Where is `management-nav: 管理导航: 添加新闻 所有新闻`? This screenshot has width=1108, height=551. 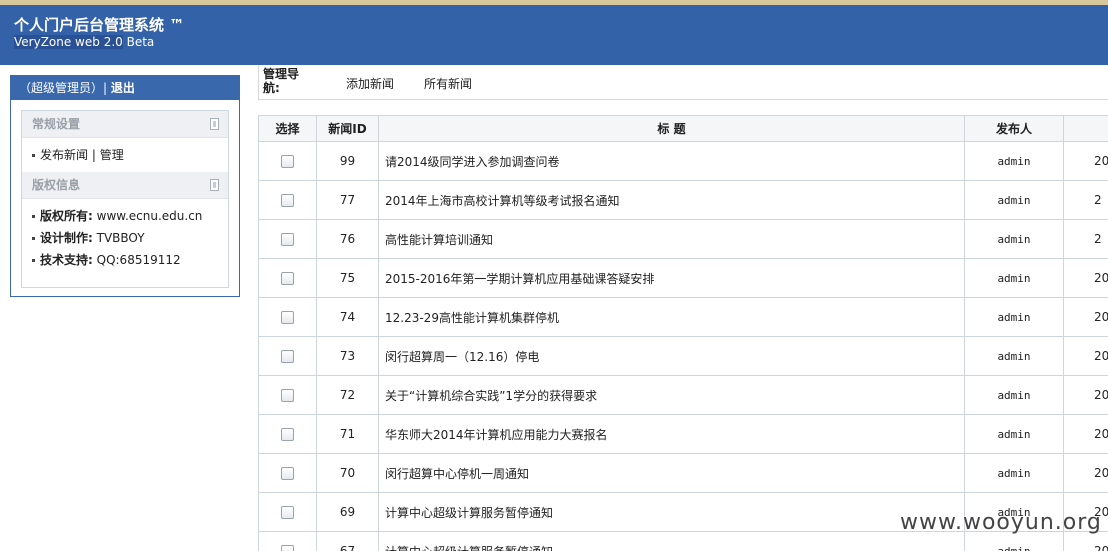
management-nav: 管理导航: 添加新闻 所有新闻 is located at coordinates (683, 82).